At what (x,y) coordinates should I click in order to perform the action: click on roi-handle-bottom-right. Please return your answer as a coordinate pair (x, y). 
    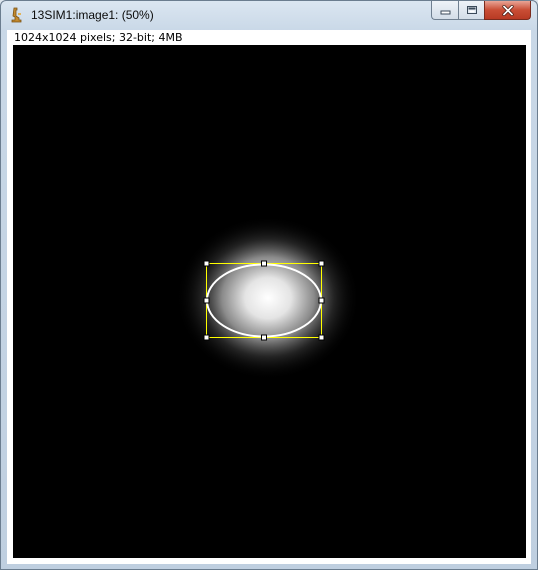
    Looking at the image, I should click on (321, 337).